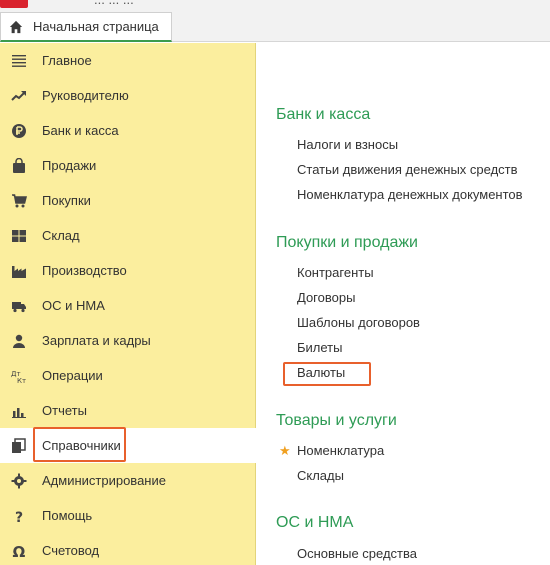 The height and width of the screenshot is (565, 550). I want to click on sidebar-item-otchety: Отчеты, so click(128, 410).